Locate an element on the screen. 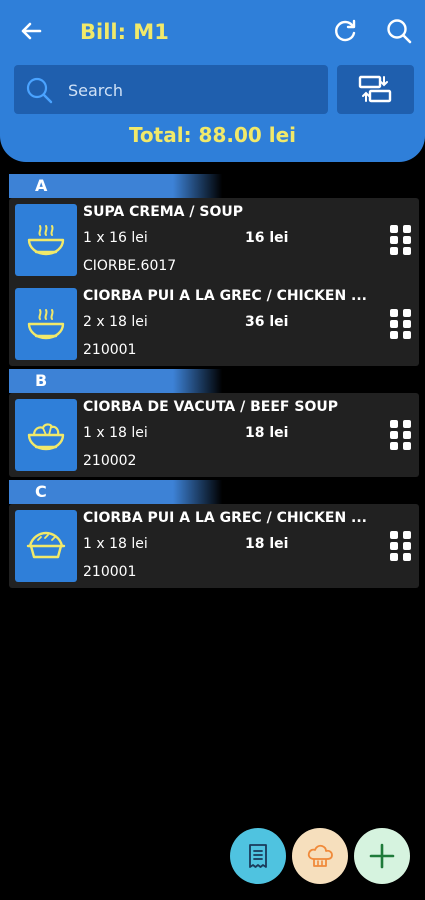 This screenshot has height=900, width=425. search-input is located at coordinates (193, 90).